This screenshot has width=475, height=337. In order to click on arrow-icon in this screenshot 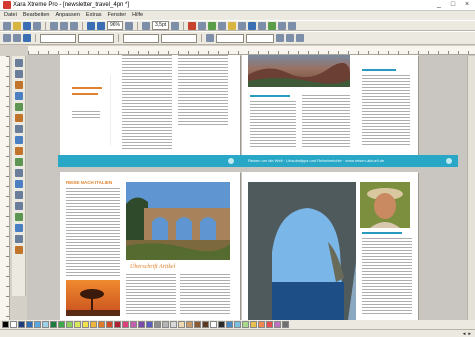, I will do `click(27, 38)`.